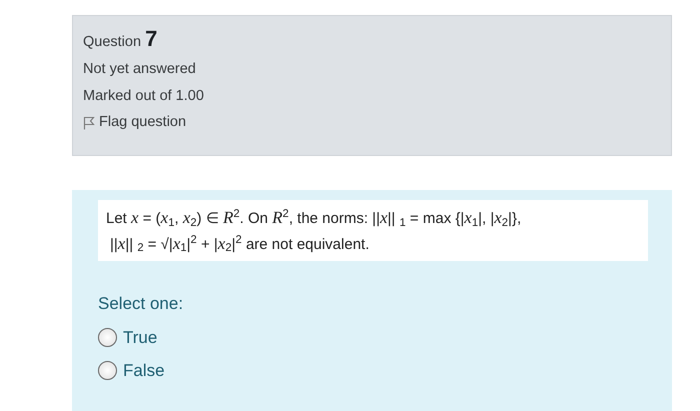 This screenshot has height=411, width=700. I want to click on question-text: ||x|| $_{2}$ = √|x$_{1}$|$^{2}$ + |x$_{2}$|$^{2}$ are not equivalent., so click(239, 244).